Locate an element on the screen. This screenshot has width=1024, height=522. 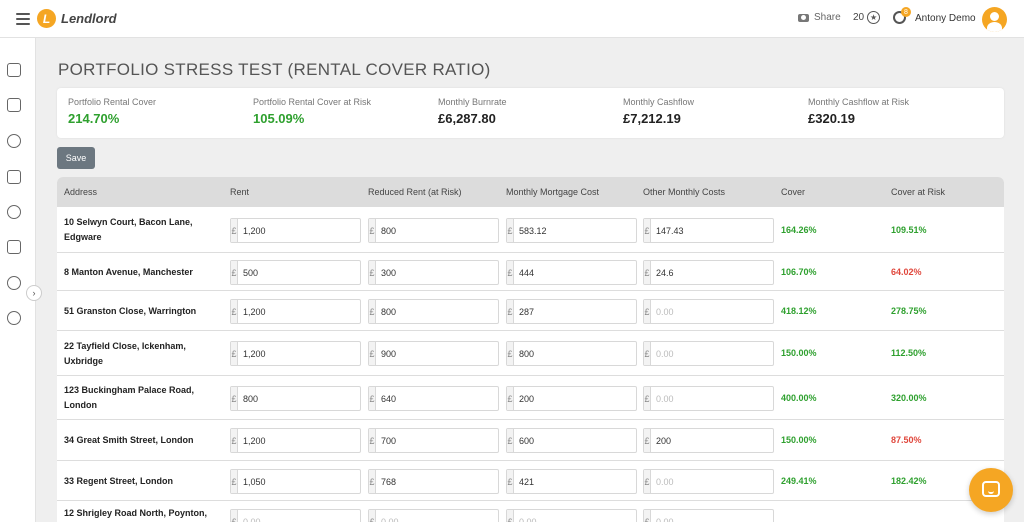
property-address: 10 Selwyn Court, Bacon Lane, Edgware is located at coordinates (139, 230).